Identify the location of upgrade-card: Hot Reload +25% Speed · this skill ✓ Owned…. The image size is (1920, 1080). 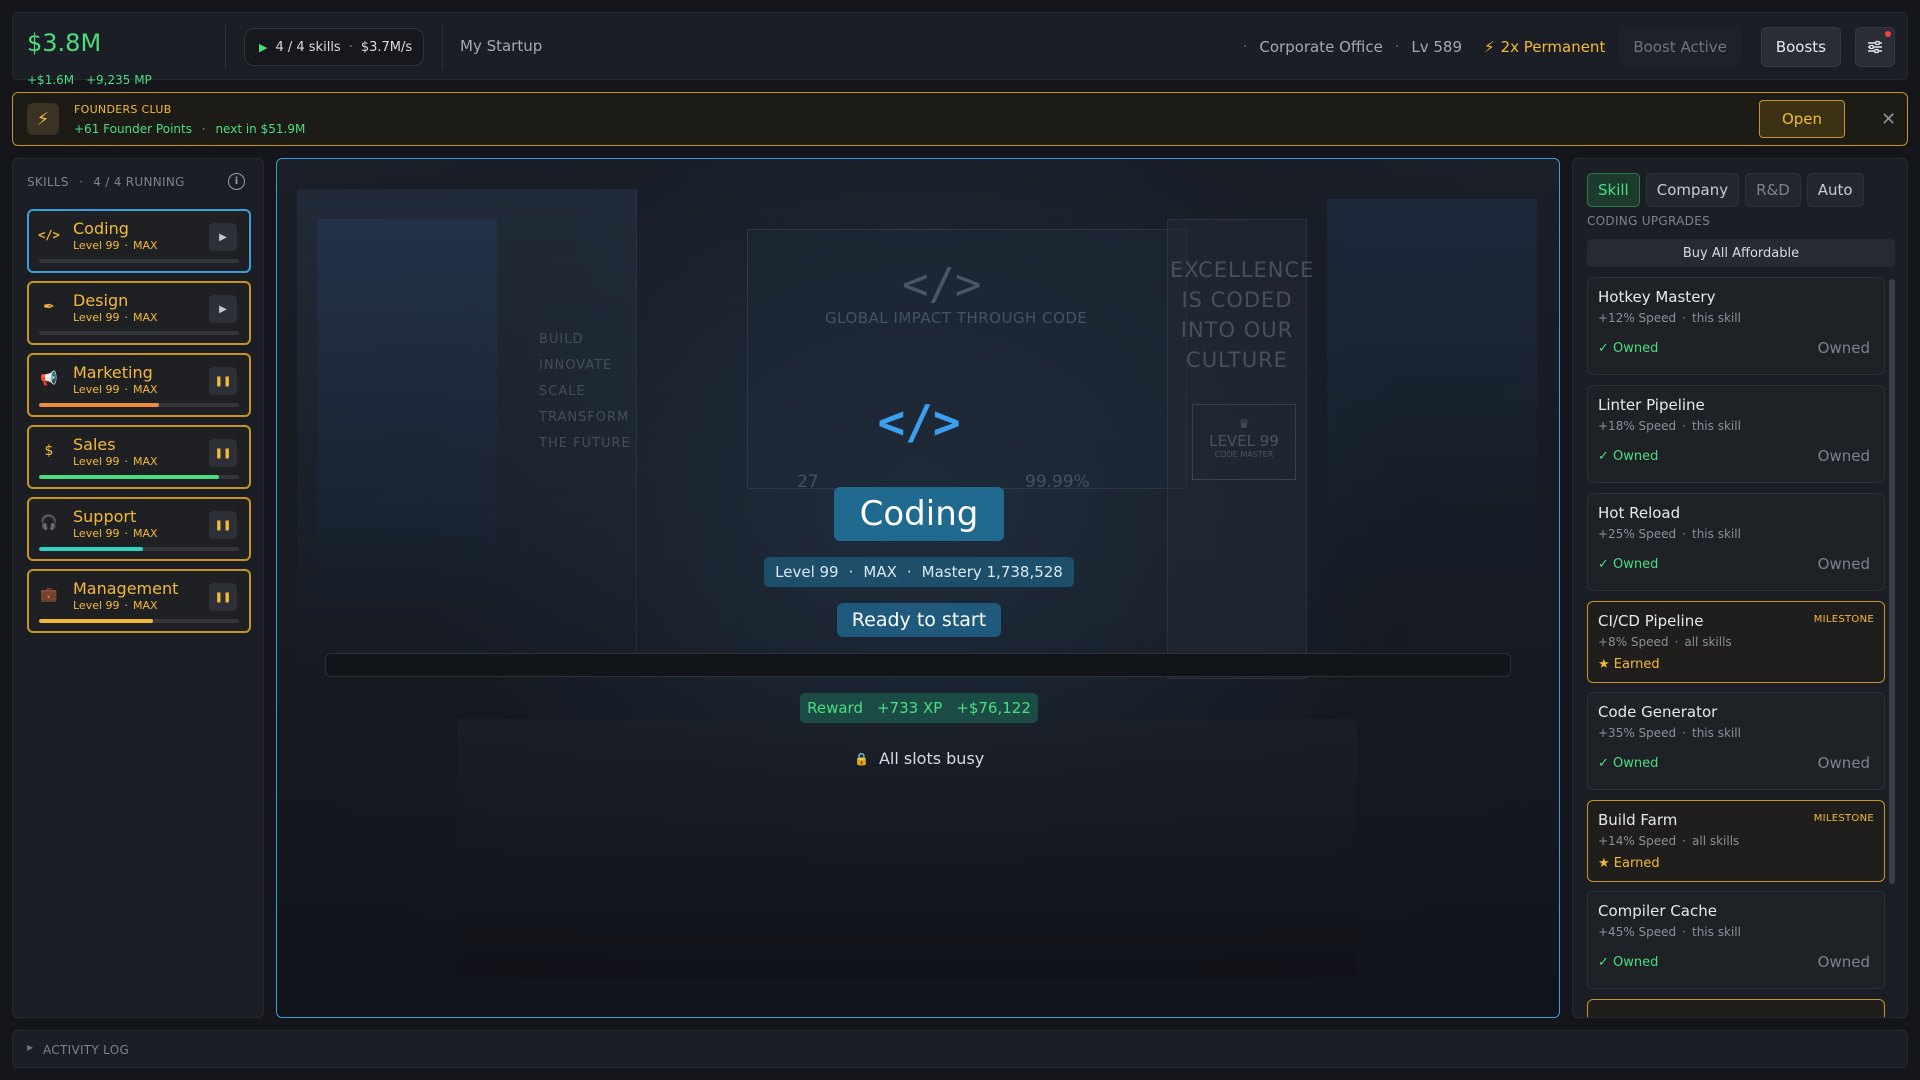
(1736, 542).